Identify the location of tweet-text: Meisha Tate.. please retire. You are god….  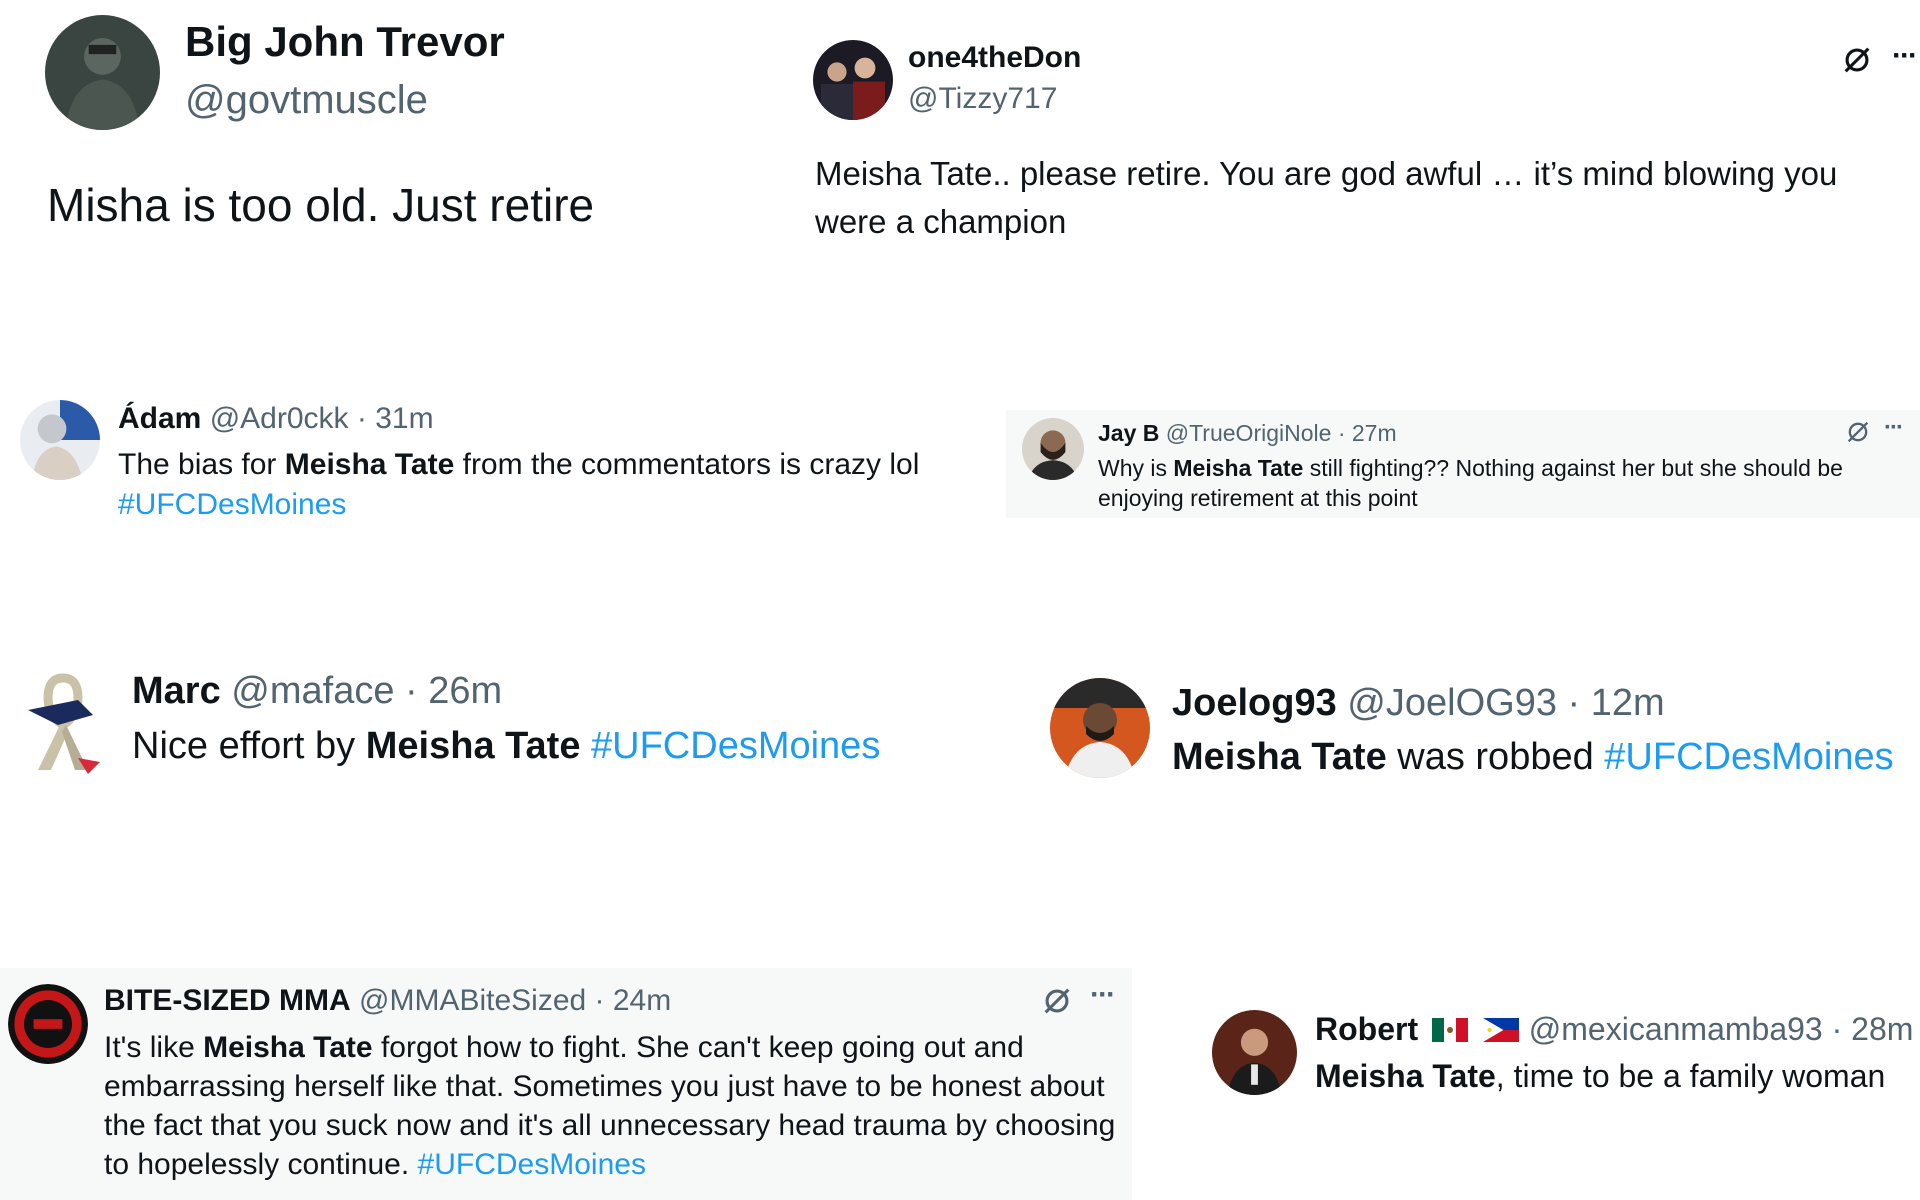
(1326, 197).